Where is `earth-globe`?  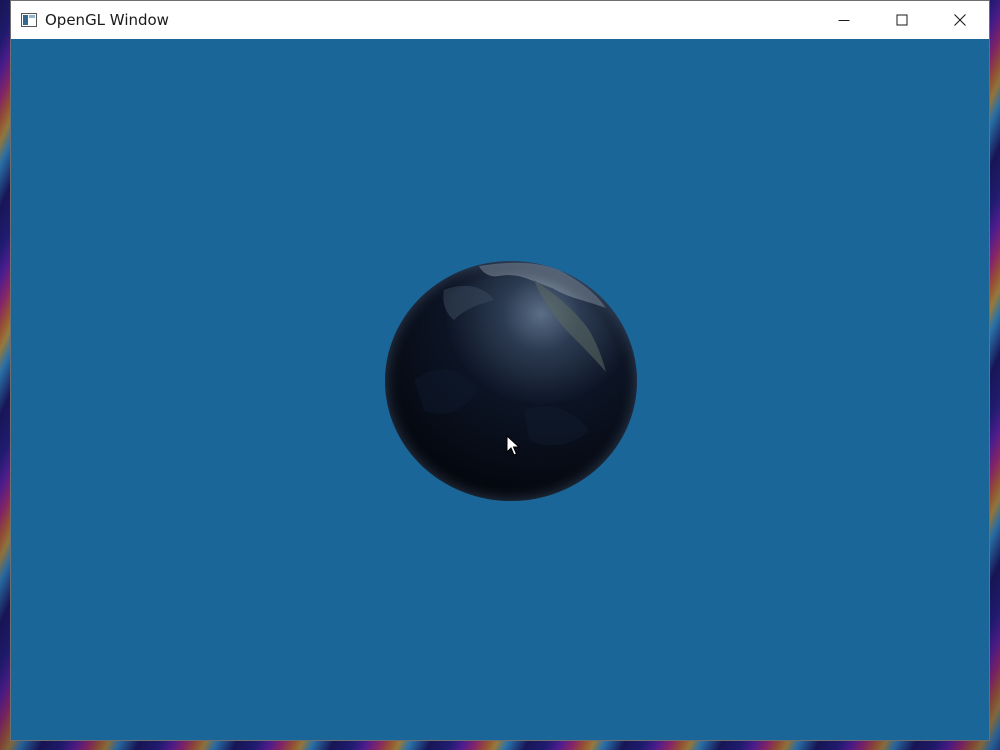
earth-globe is located at coordinates (511, 381).